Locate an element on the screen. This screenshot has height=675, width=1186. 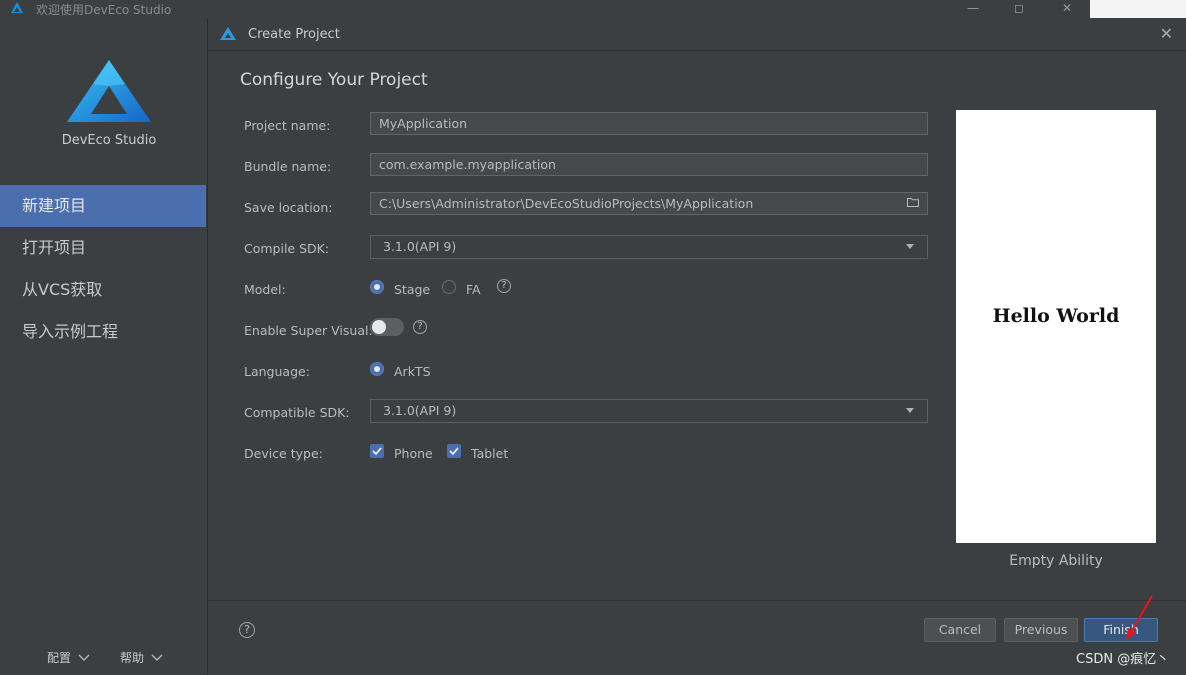
help-menu: 帮助 is located at coordinates (141, 657).